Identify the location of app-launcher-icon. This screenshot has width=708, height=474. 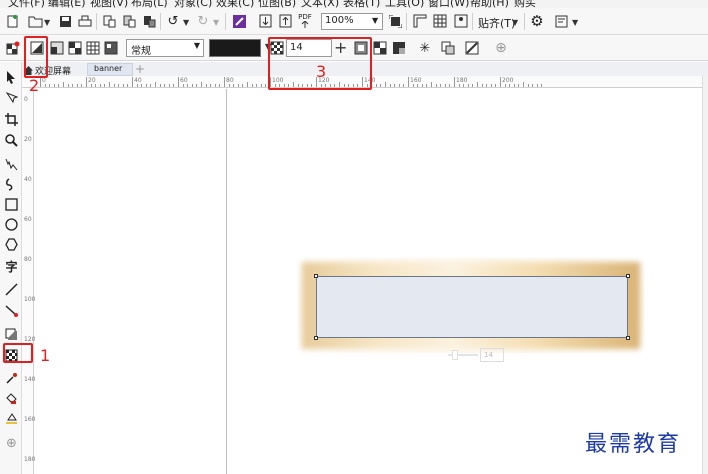
(561, 21).